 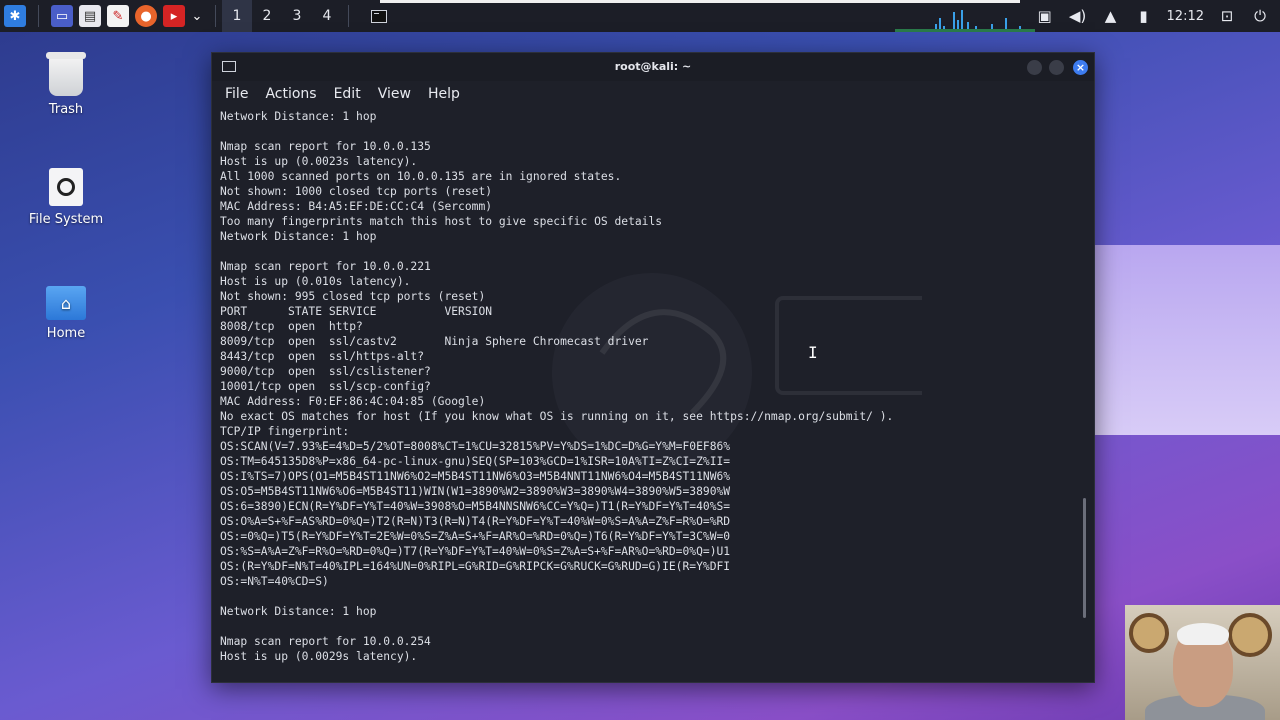 What do you see at coordinates (1111, 16) in the screenshot?
I see `notifications-icon: ▲` at bounding box center [1111, 16].